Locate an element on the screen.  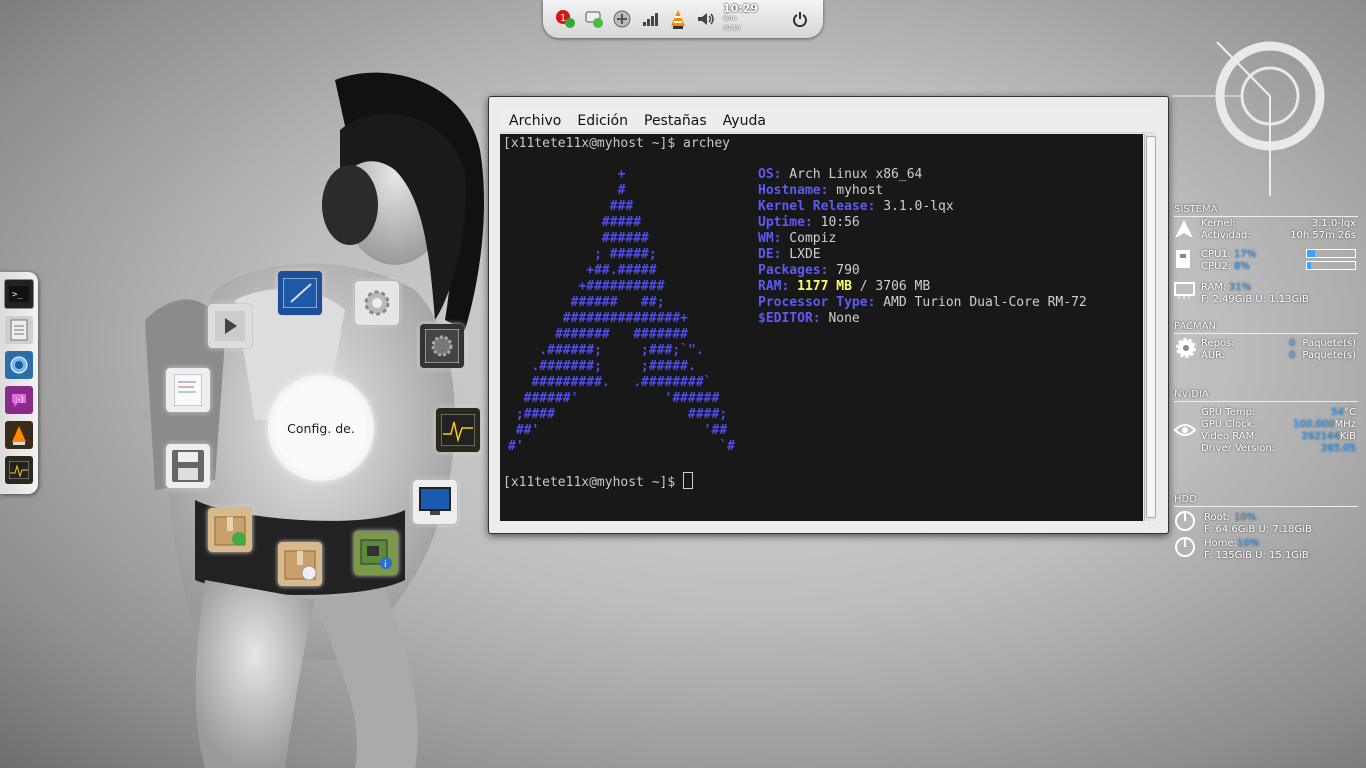
home-label: Home: is located at coordinates (1220, 543).